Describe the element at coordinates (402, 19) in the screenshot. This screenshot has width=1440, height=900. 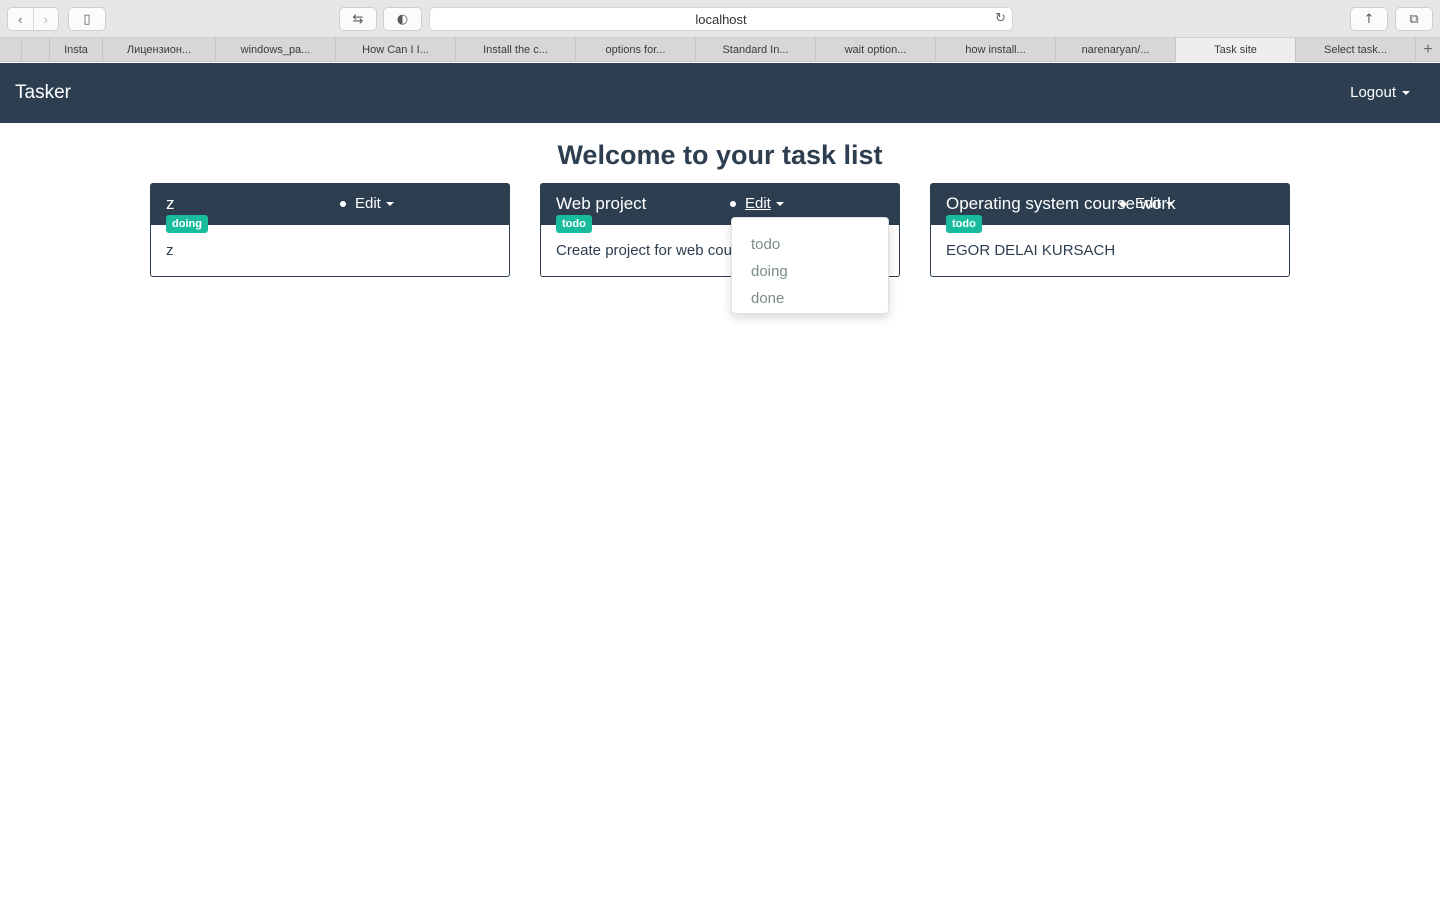
I see `extension-icon: ◐` at that location.